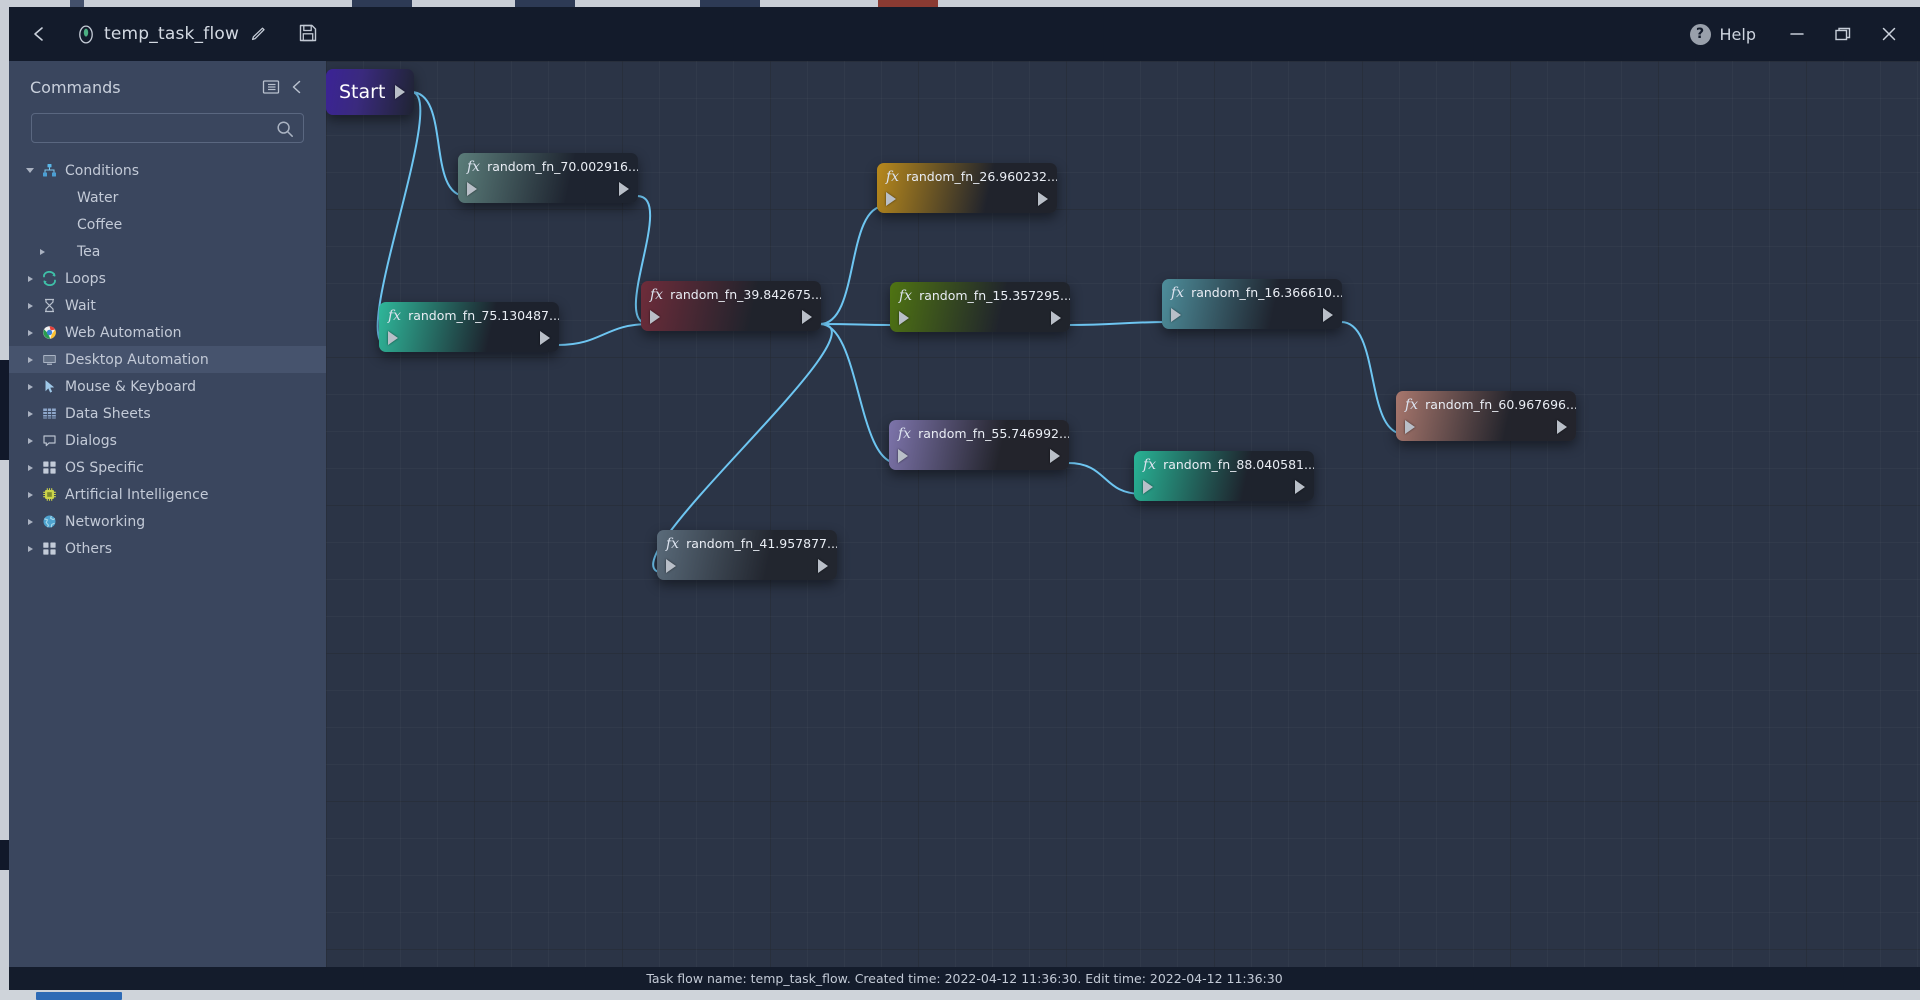 This screenshot has width=1920, height=1000. I want to click on sidebar-item-artificial-intelligence: Artificial Intelligence, so click(167, 494).